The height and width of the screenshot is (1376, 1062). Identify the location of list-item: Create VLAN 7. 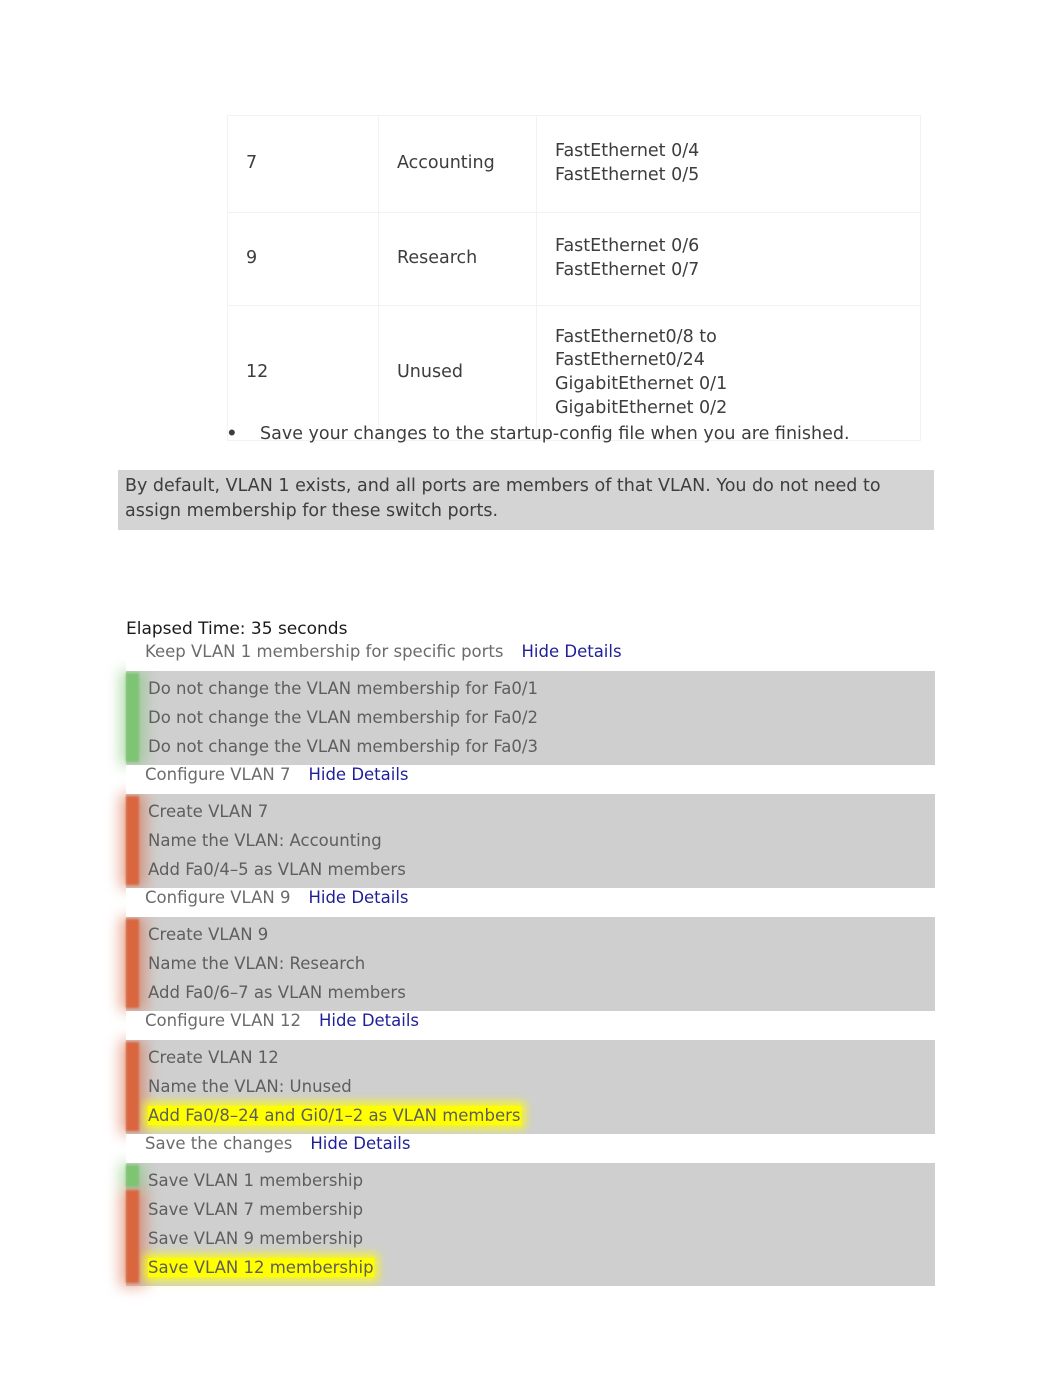
(530, 811).